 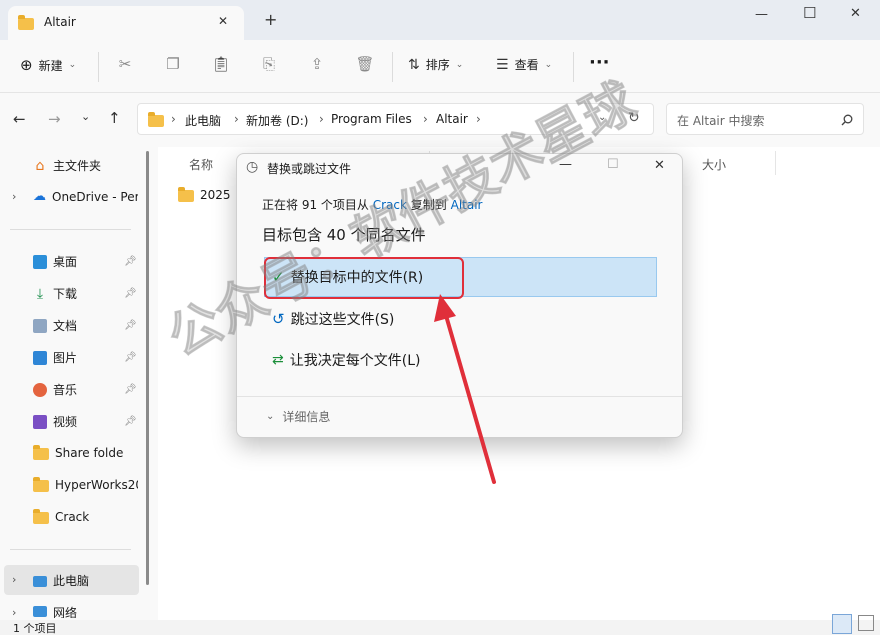 I want to click on minimize-button: —, so click(x=761, y=14).